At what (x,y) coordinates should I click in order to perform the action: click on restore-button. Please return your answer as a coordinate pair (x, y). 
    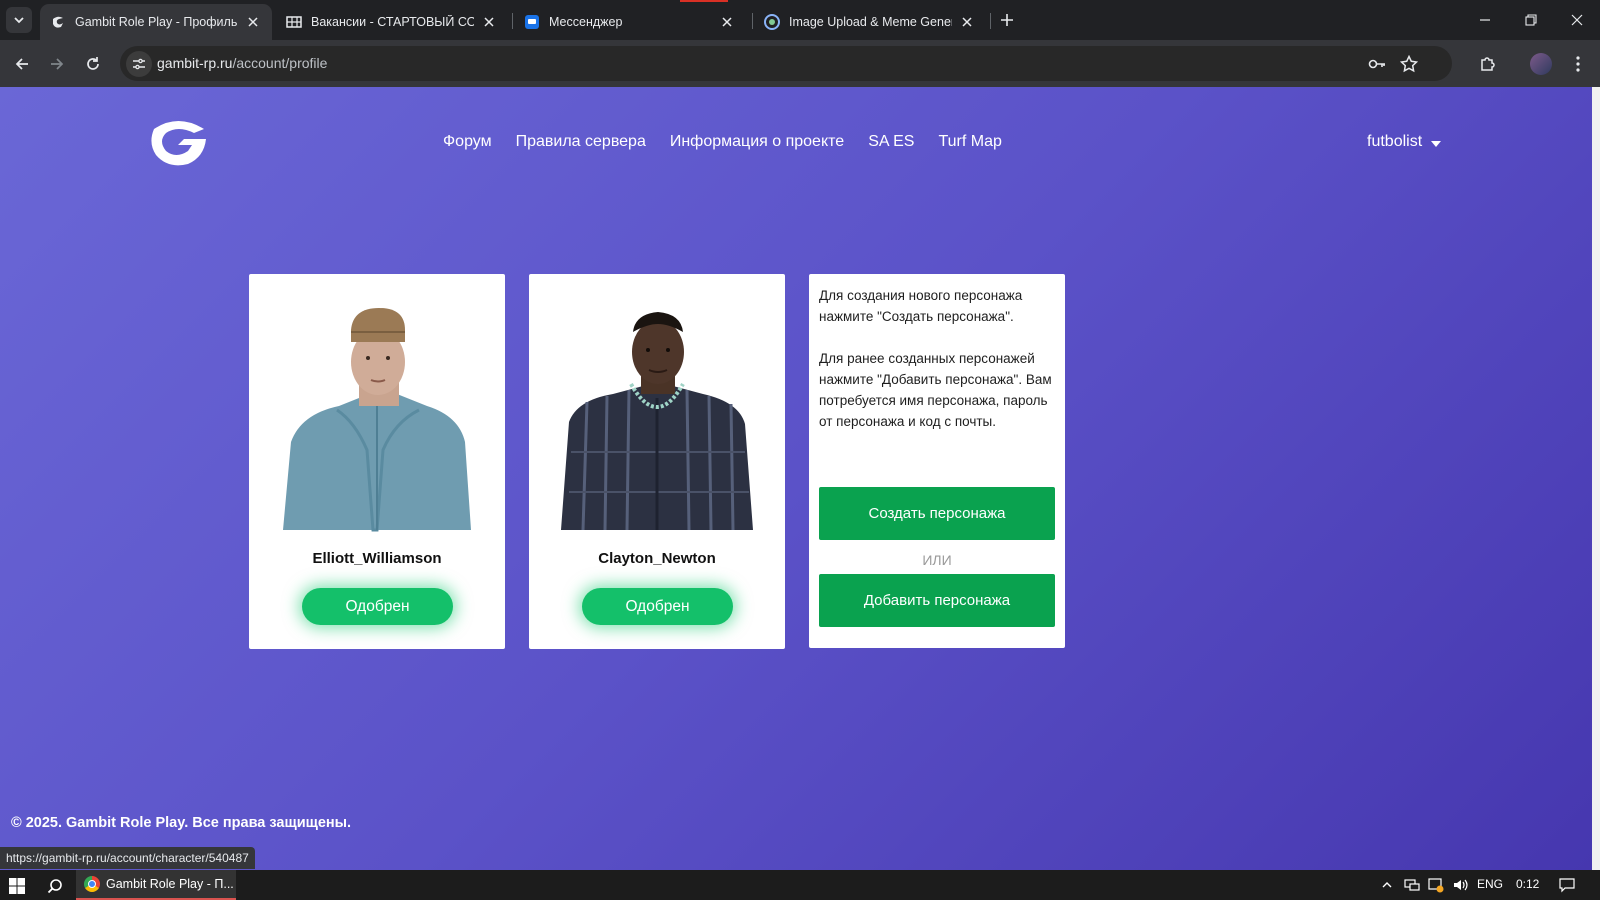
    Looking at the image, I should click on (1531, 20).